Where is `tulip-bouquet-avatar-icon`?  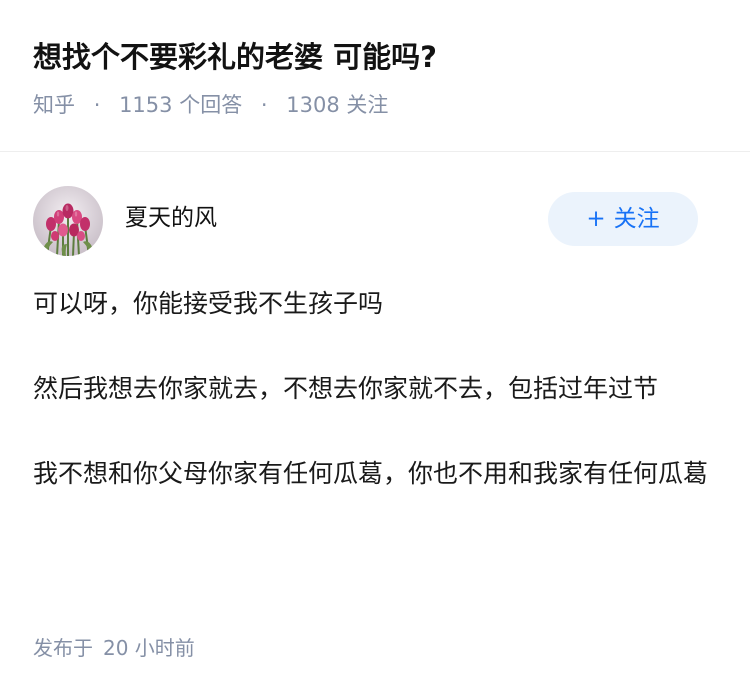
tulip-bouquet-avatar-icon is located at coordinates (68, 221).